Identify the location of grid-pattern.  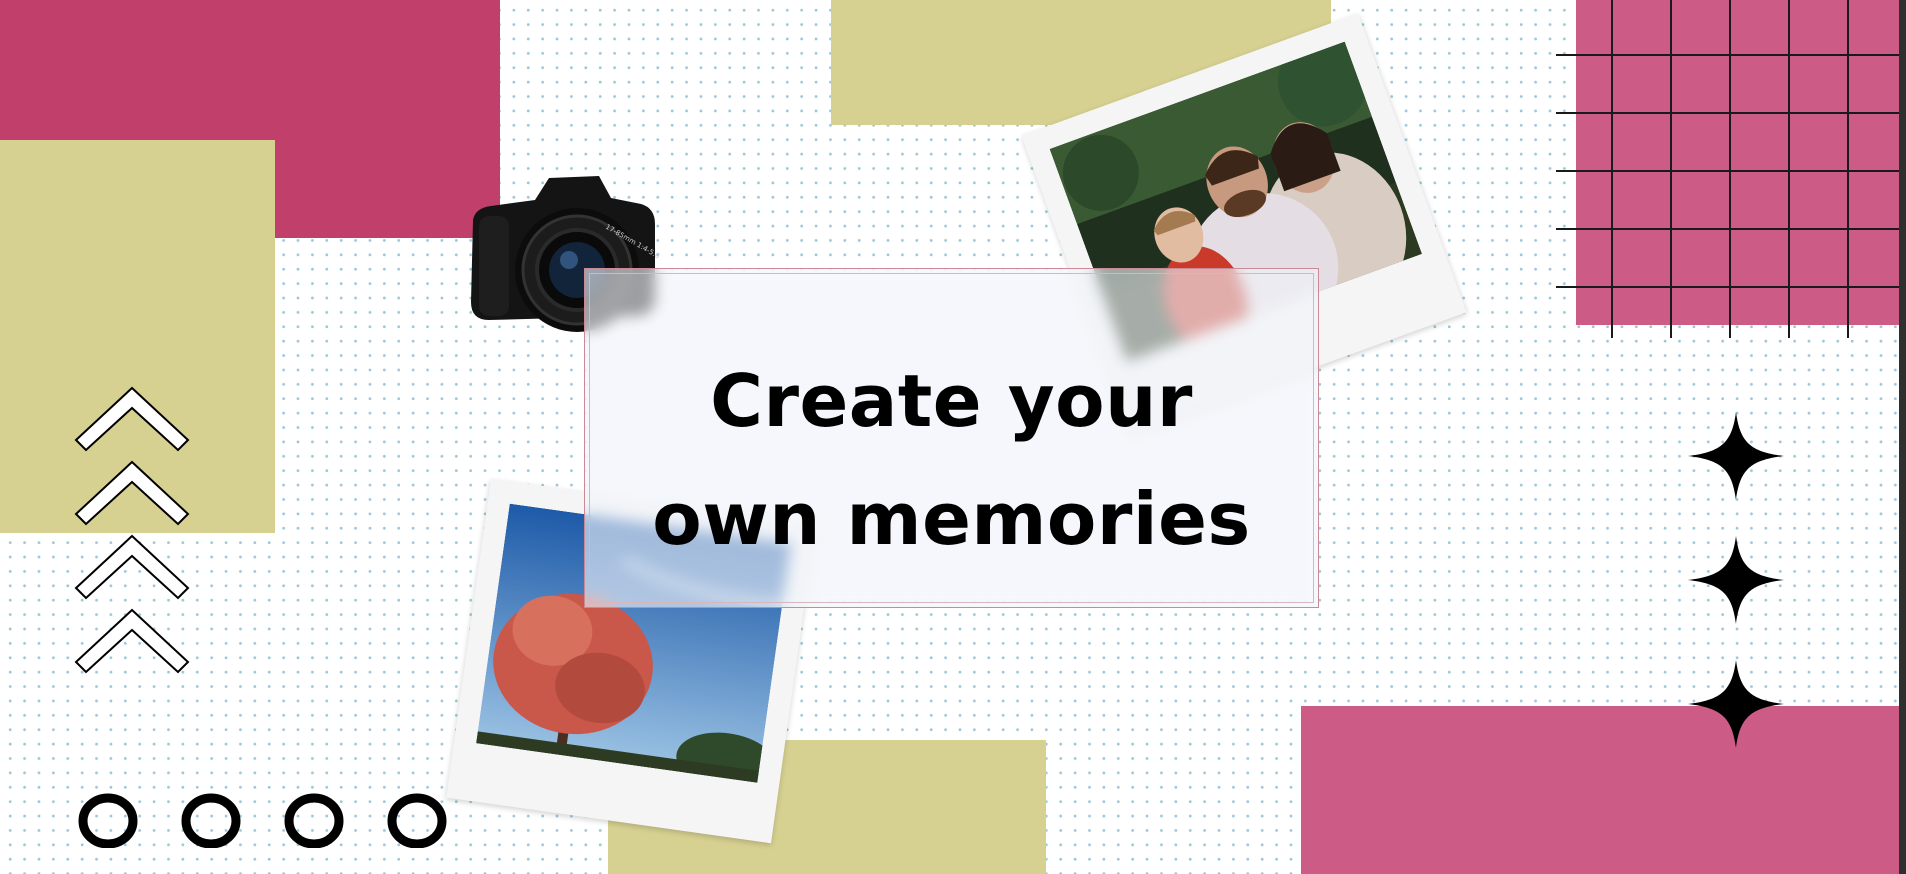
(1731, 169).